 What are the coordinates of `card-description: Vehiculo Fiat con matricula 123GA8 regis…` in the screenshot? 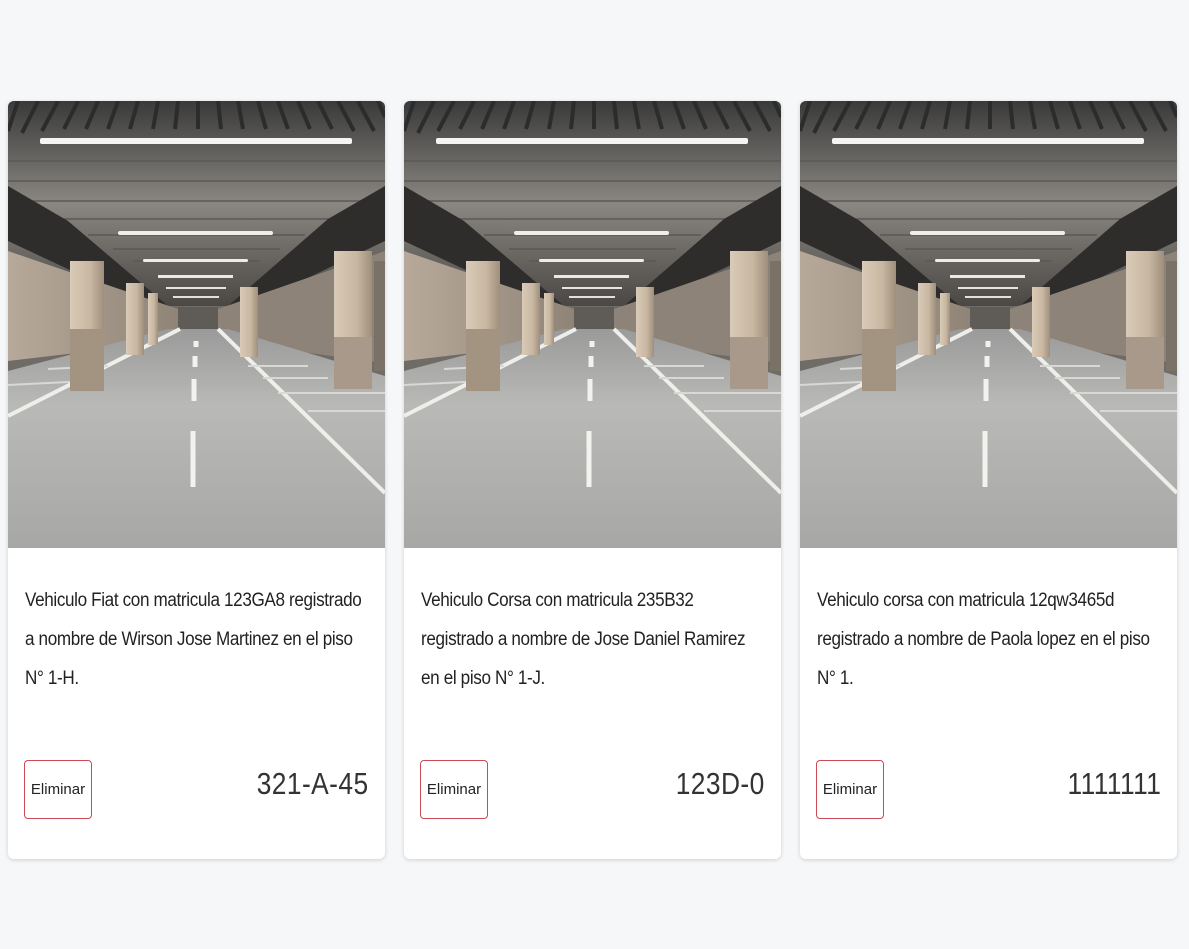 It's located at (193, 639).